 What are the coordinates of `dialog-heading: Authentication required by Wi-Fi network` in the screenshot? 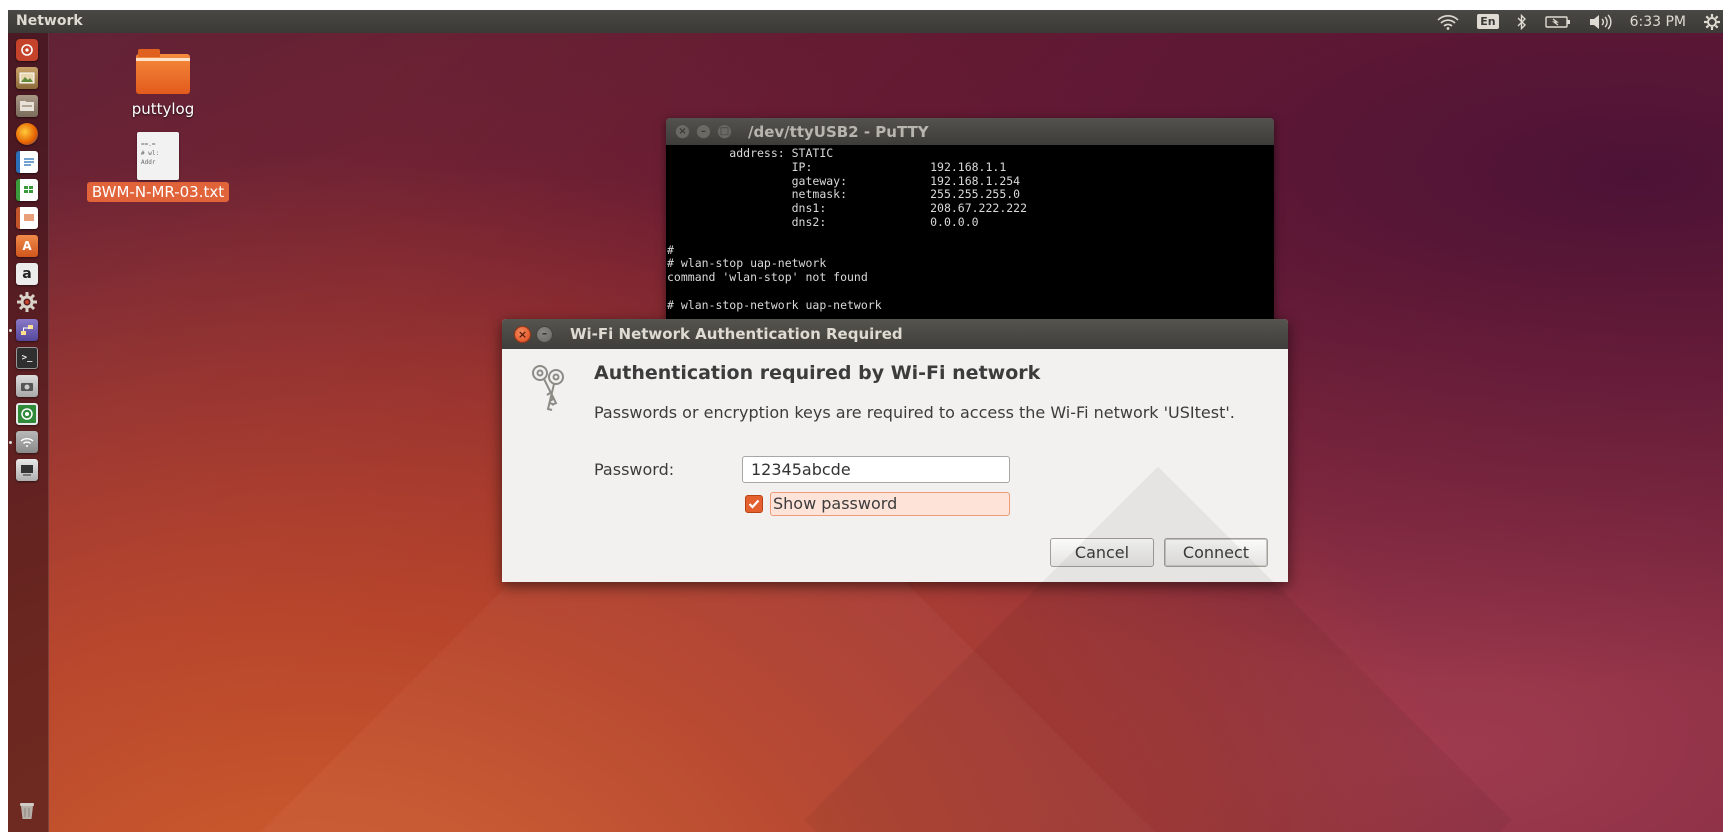 It's located at (817, 373).